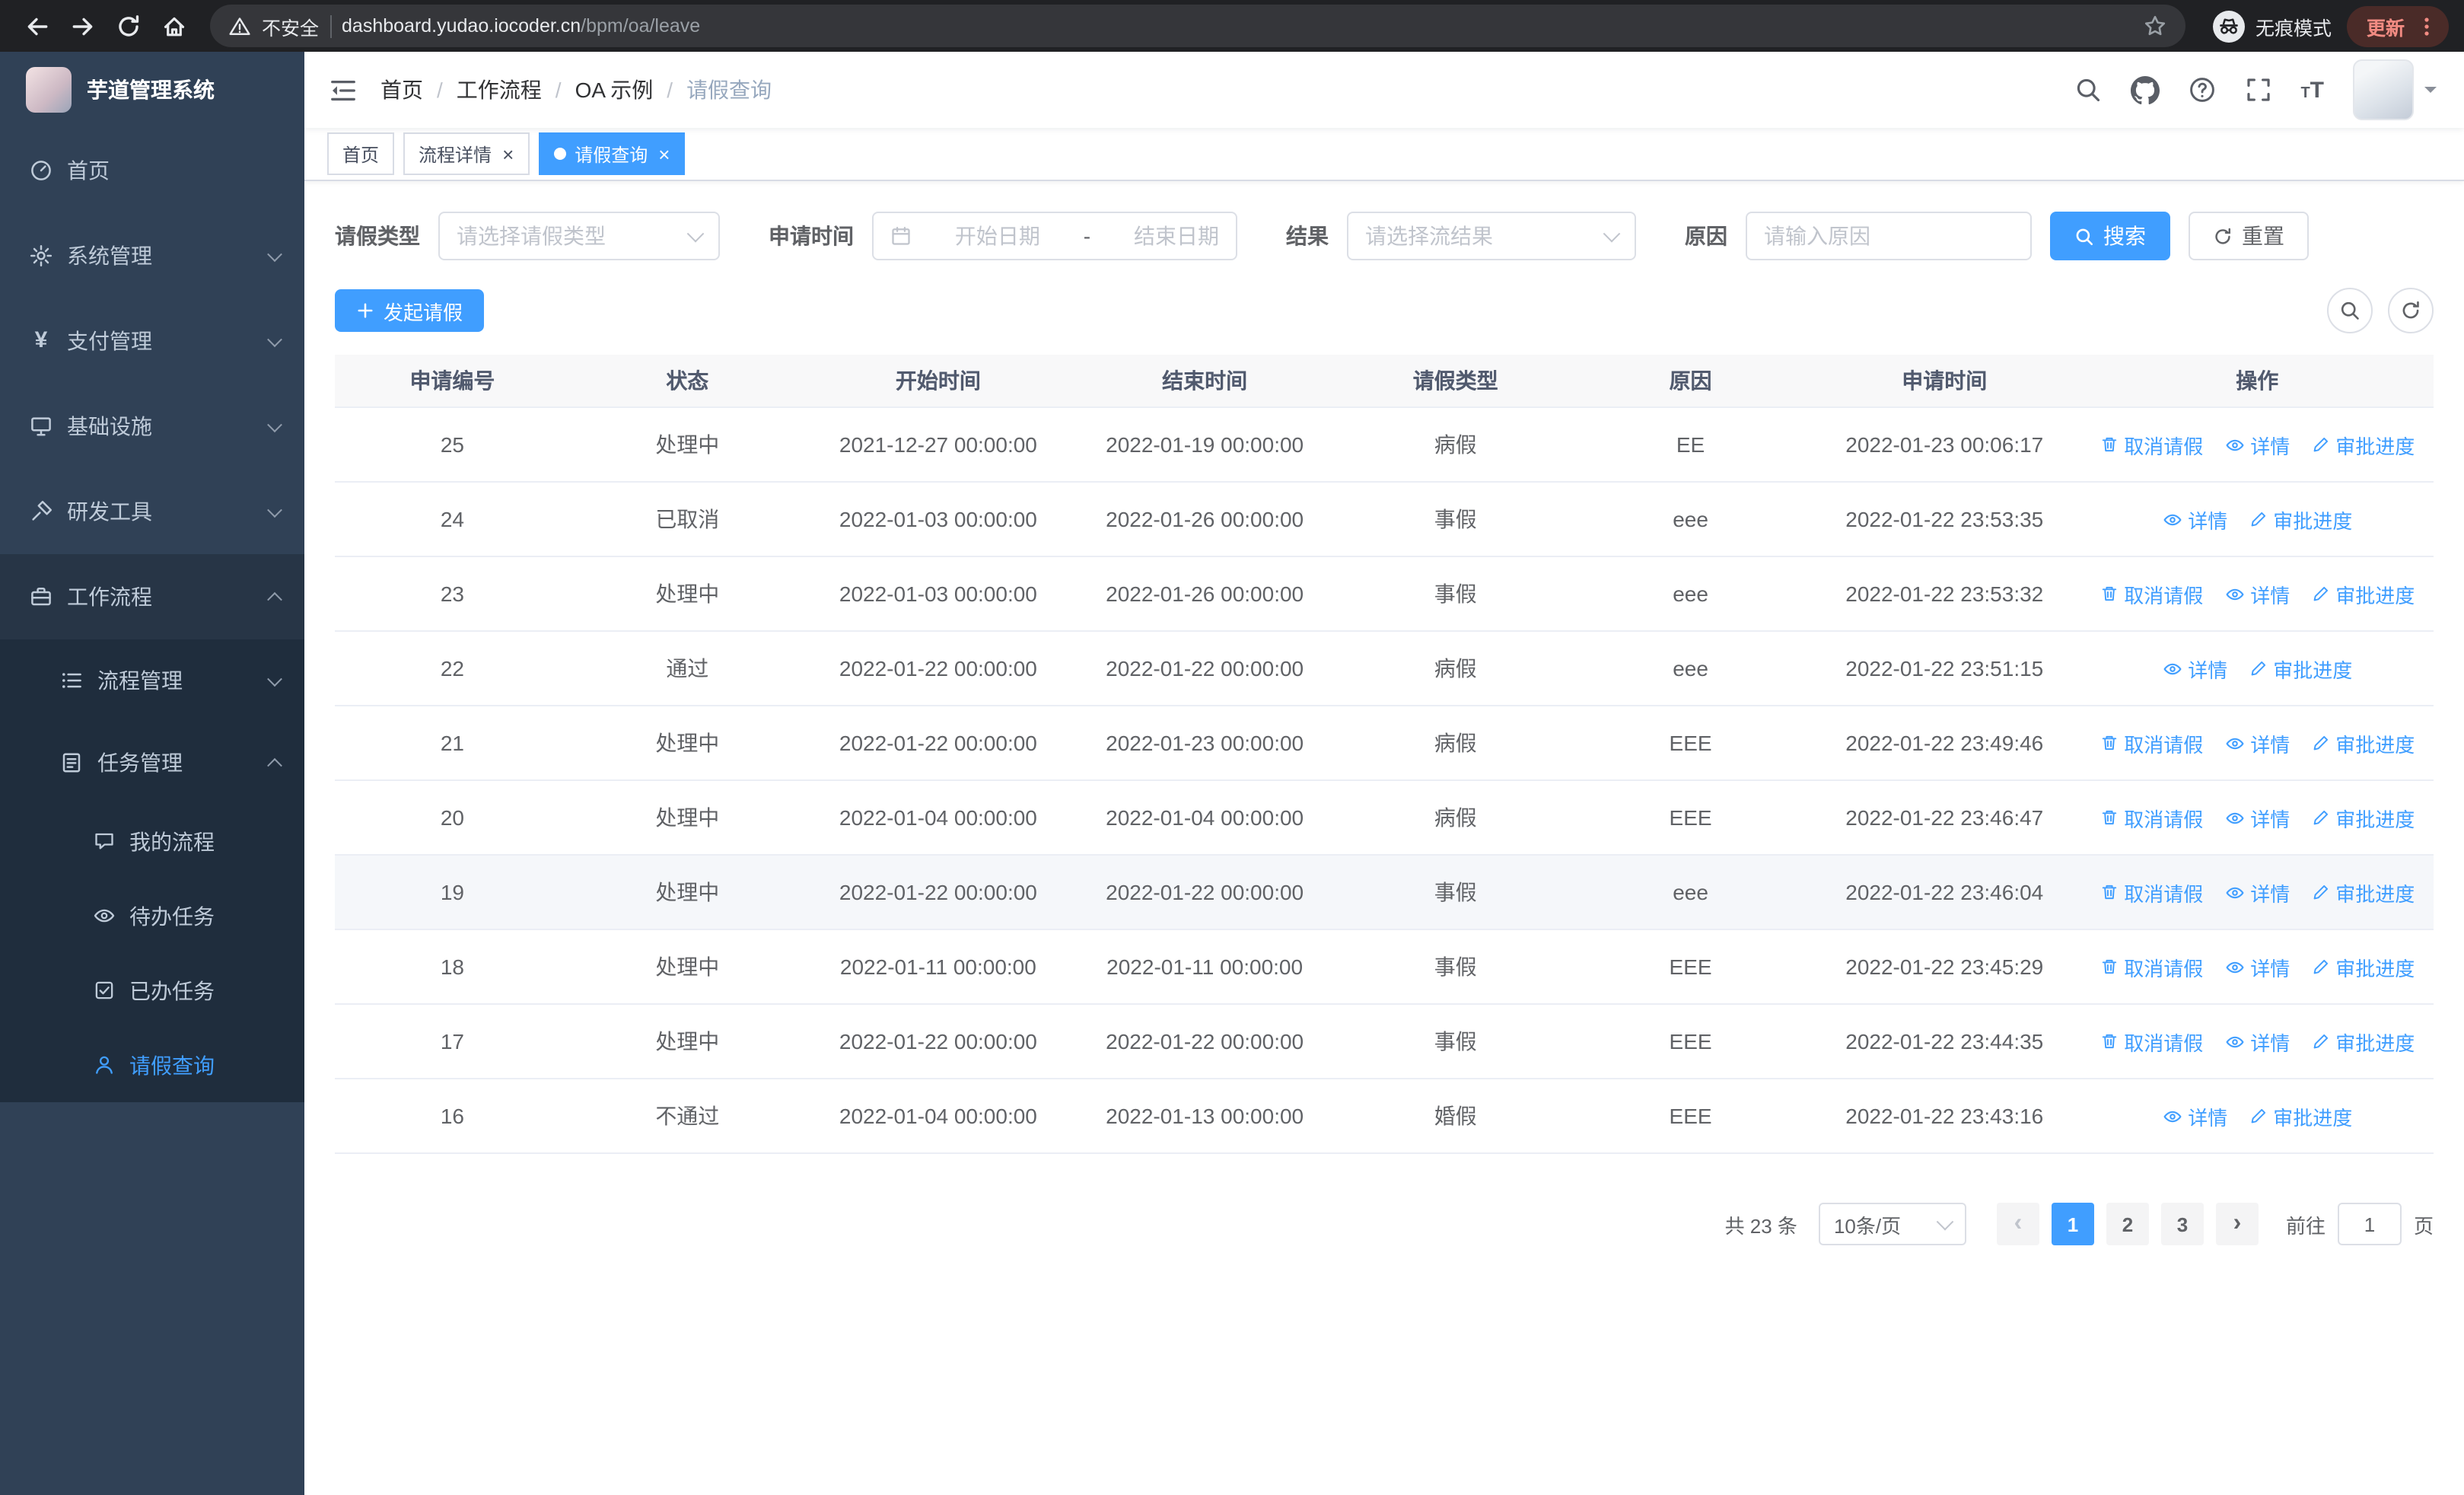  What do you see at coordinates (2380, 311) in the screenshot?
I see `right-toolbar` at bounding box center [2380, 311].